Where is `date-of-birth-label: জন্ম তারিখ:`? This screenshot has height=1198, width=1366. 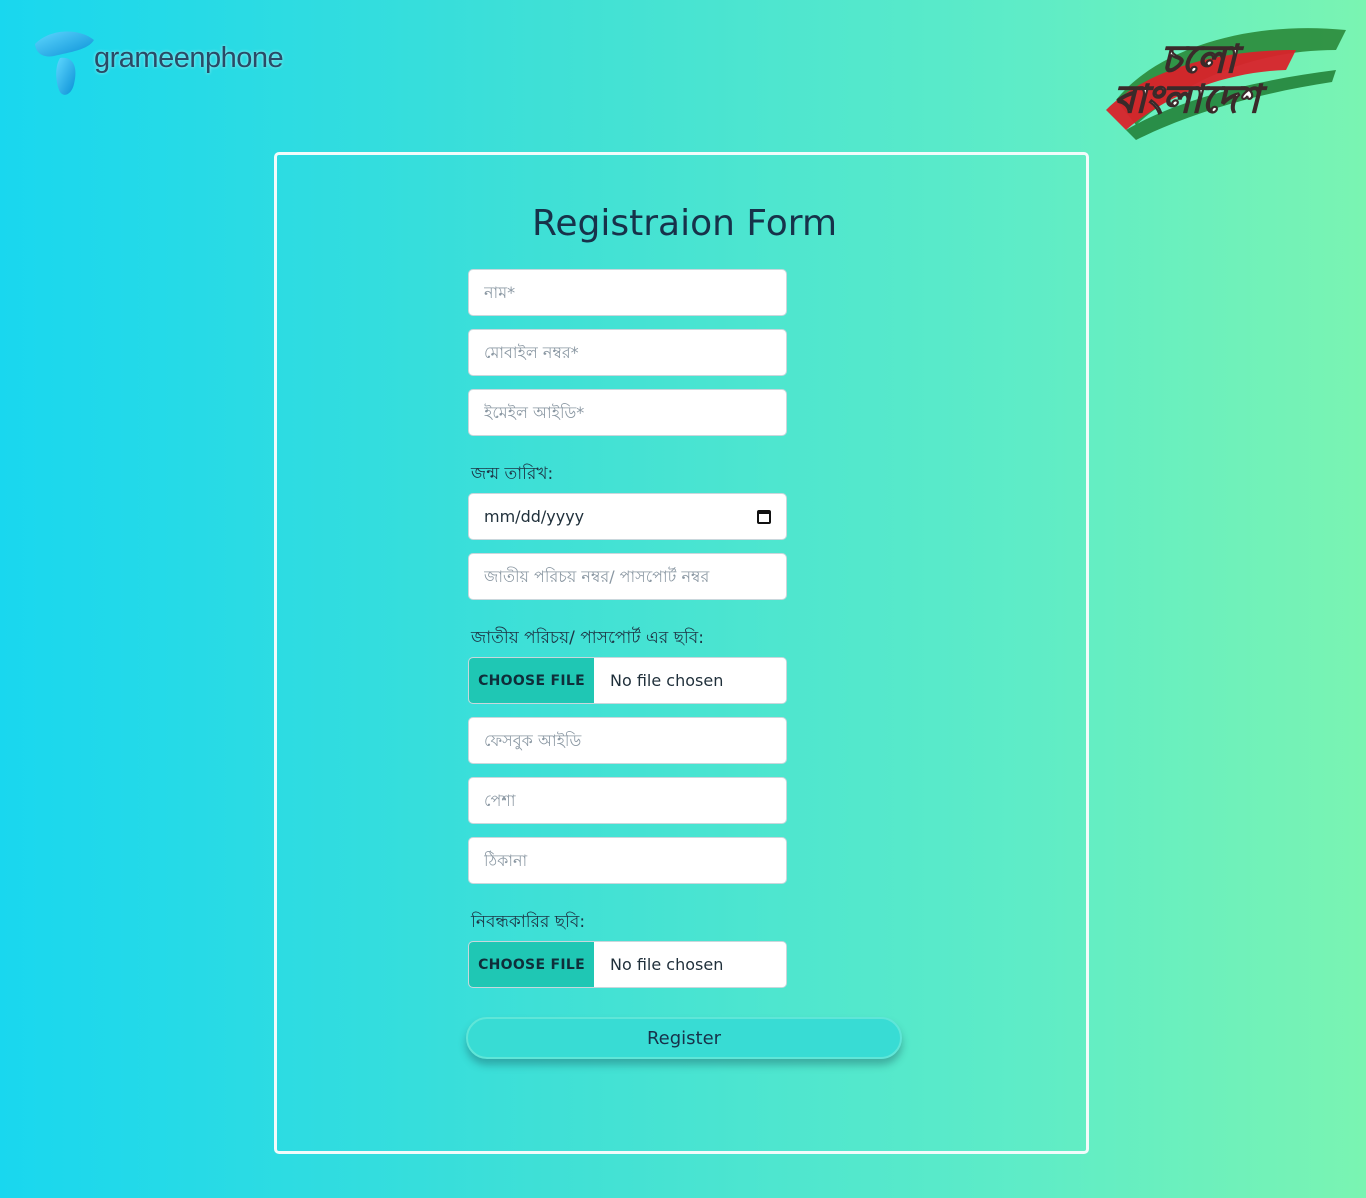
date-of-birth-label: জন্ম তারিখ: is located at coordinates (512, 474).